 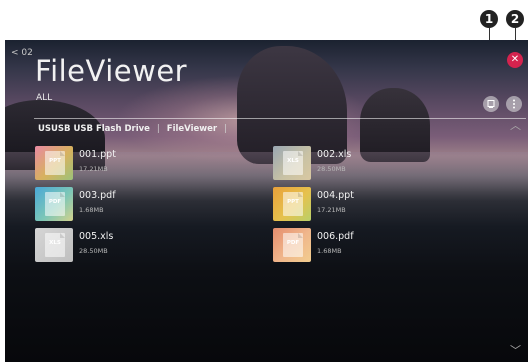 I want to click on filter-label: ALL, so click(x=44, y=98).